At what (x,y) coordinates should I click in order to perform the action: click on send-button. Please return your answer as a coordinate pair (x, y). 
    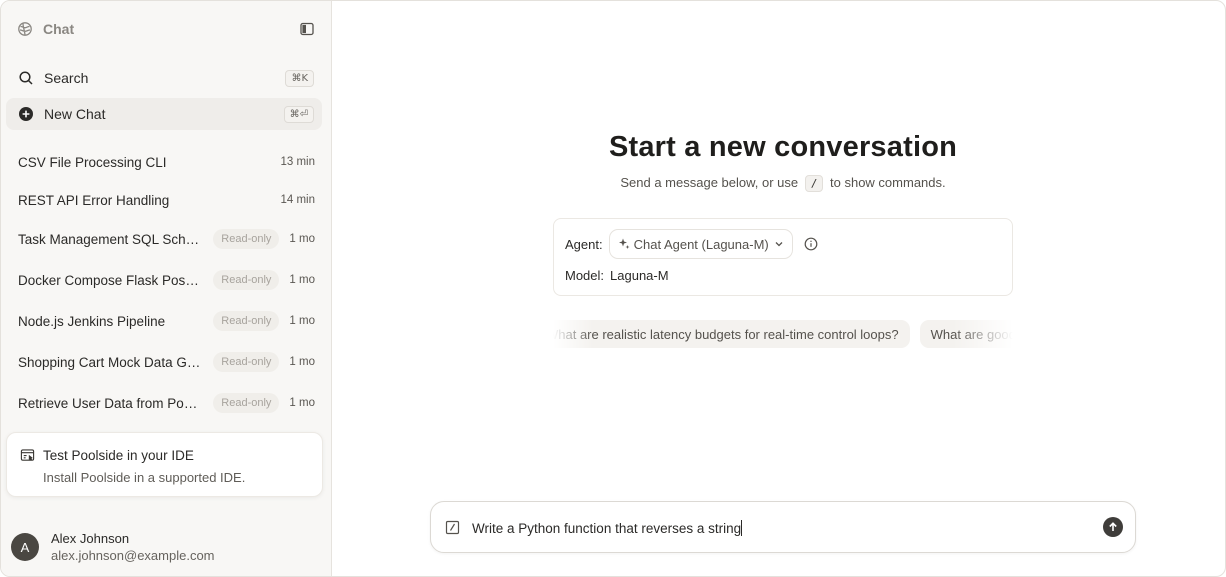
    Looking at the image, I should click on (1113, 527).